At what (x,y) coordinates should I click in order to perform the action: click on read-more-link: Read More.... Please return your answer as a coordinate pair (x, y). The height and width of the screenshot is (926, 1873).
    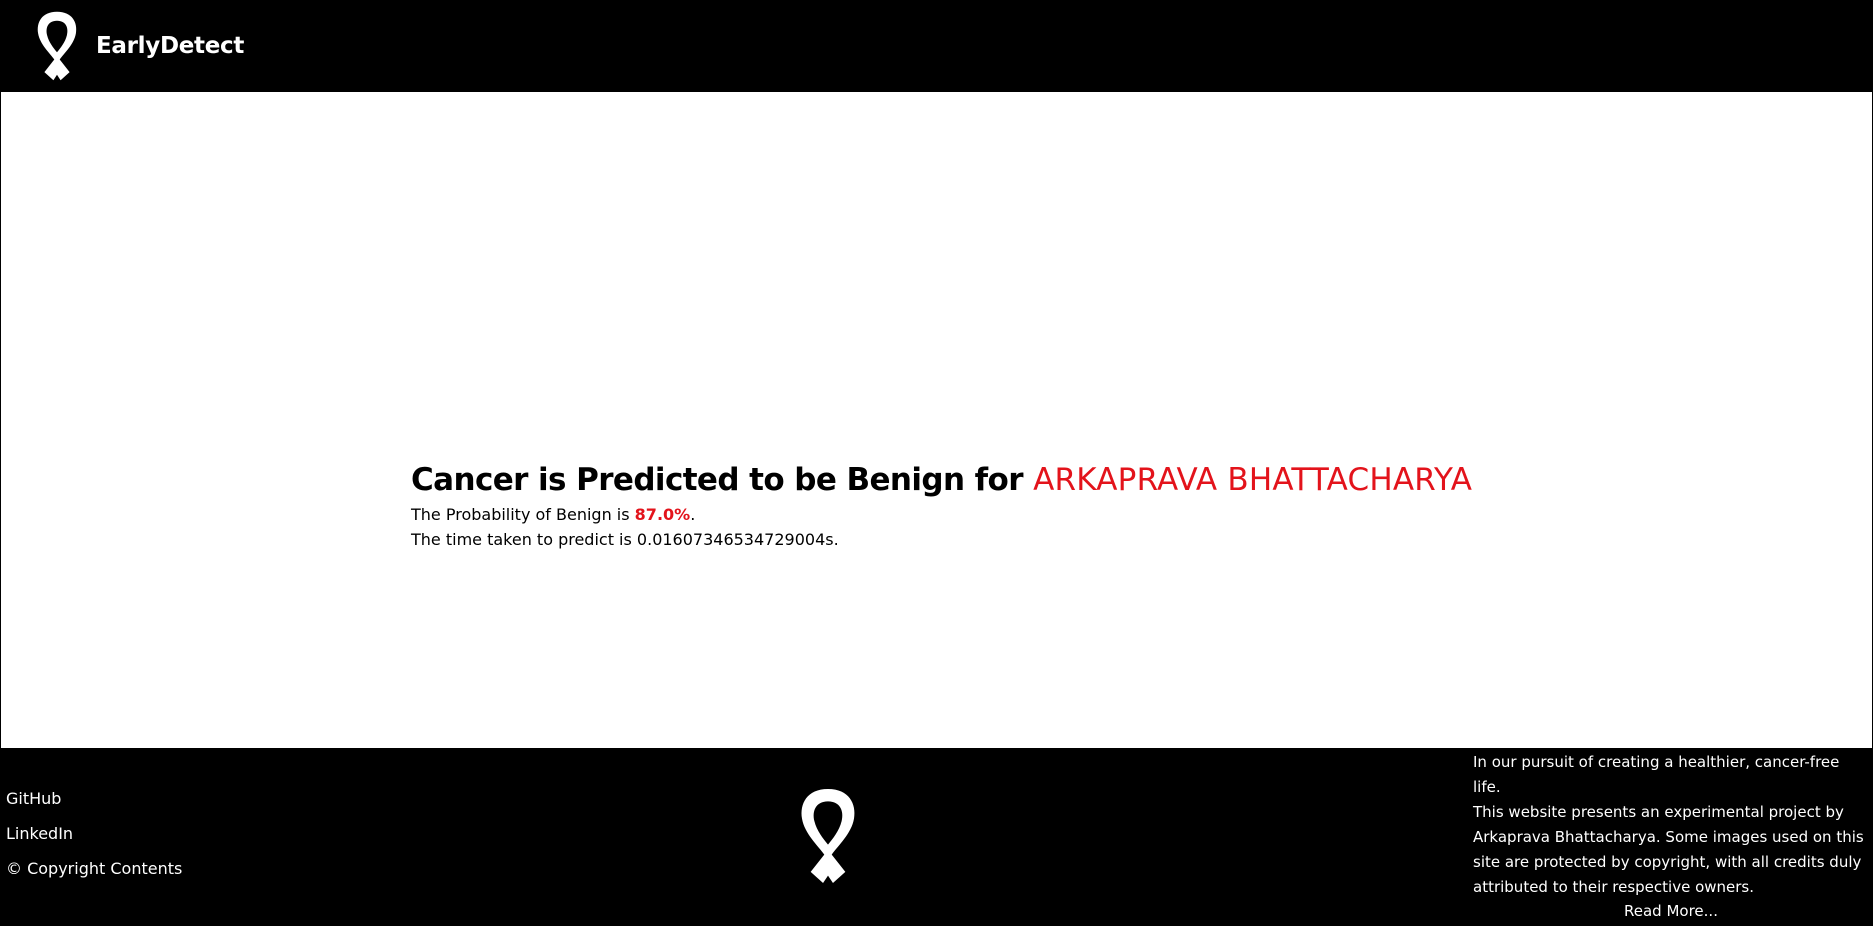
    Looking at the image, I should click on (1671, 911).